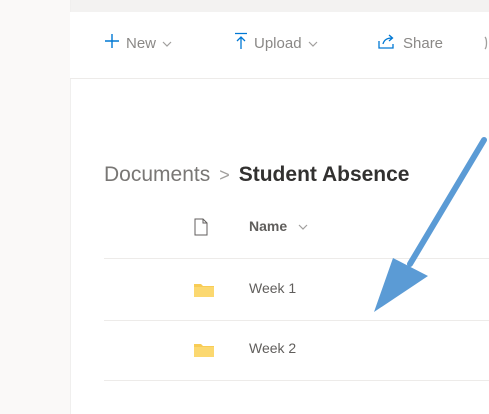 The height and width of the screenshot is (414, 489). What do you see at coordinates (401, 285) in the screenshot?
I see `arrow-head` at bounding box center [401, 285].